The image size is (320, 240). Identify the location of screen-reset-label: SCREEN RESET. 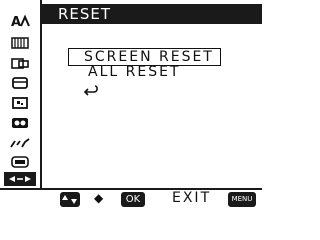
(149, 57).